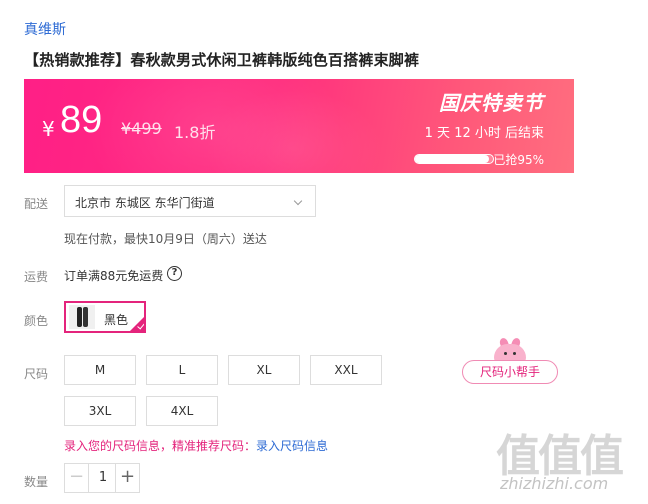 This screenshot has width=648, height=504. I want to click on delivery-estimate: 现在付款，最快10月9日（周六）送达, so click(165, 239).